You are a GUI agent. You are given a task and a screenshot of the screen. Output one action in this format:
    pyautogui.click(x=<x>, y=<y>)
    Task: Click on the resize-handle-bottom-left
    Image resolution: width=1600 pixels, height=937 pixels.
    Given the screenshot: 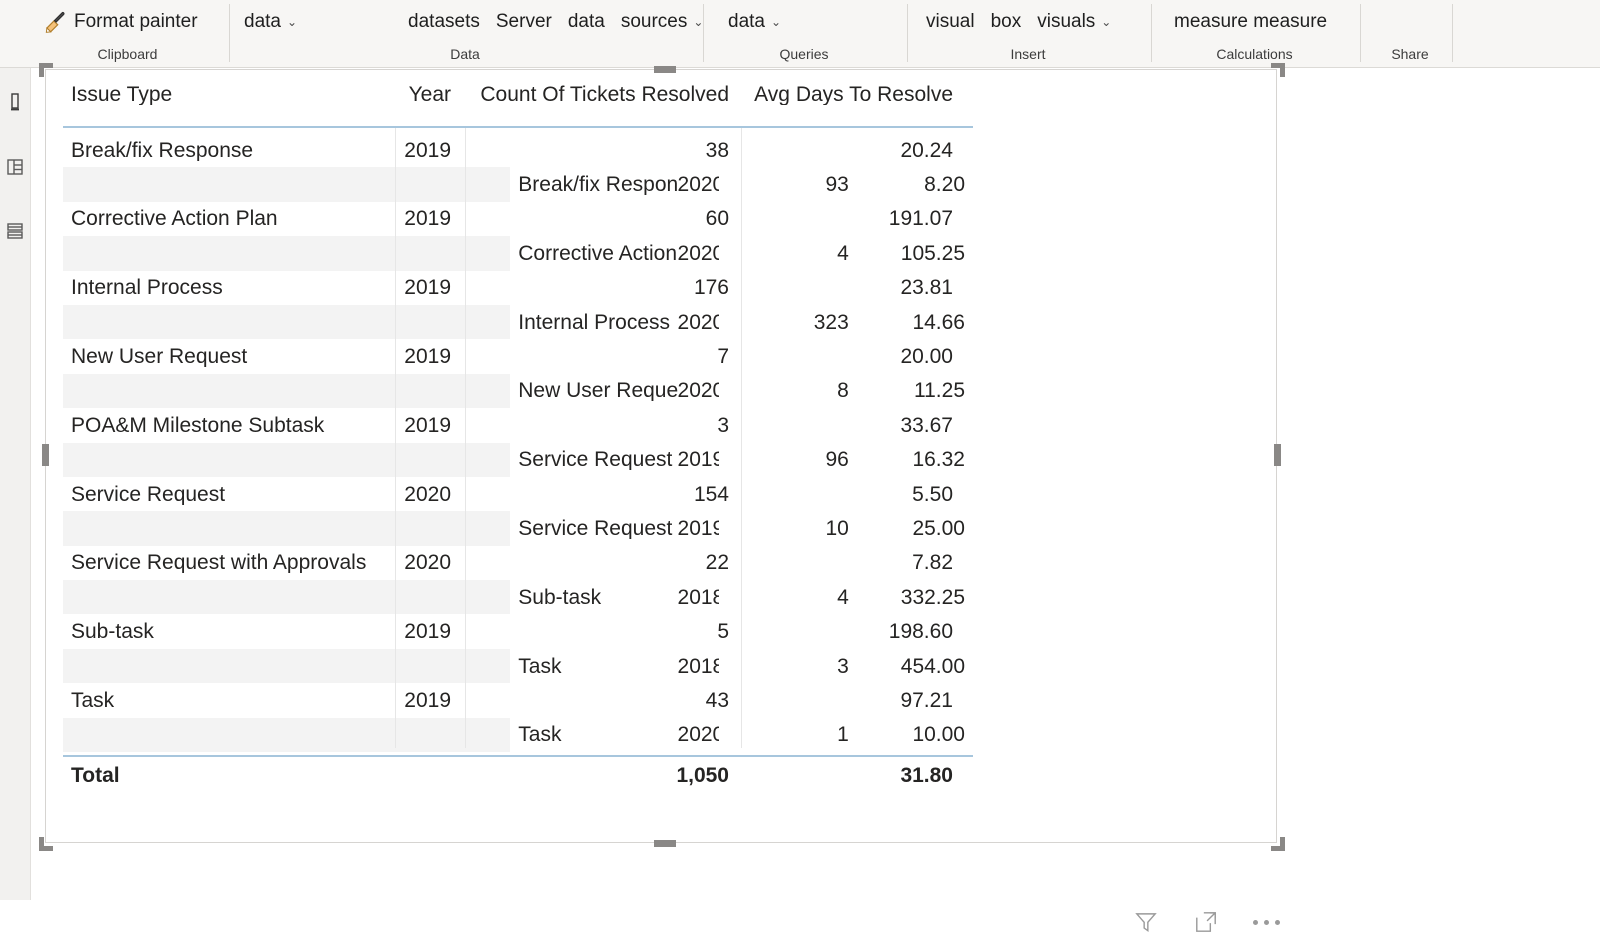 What is the action you would take?
    pyautogui.click(x=47, y=843)
    